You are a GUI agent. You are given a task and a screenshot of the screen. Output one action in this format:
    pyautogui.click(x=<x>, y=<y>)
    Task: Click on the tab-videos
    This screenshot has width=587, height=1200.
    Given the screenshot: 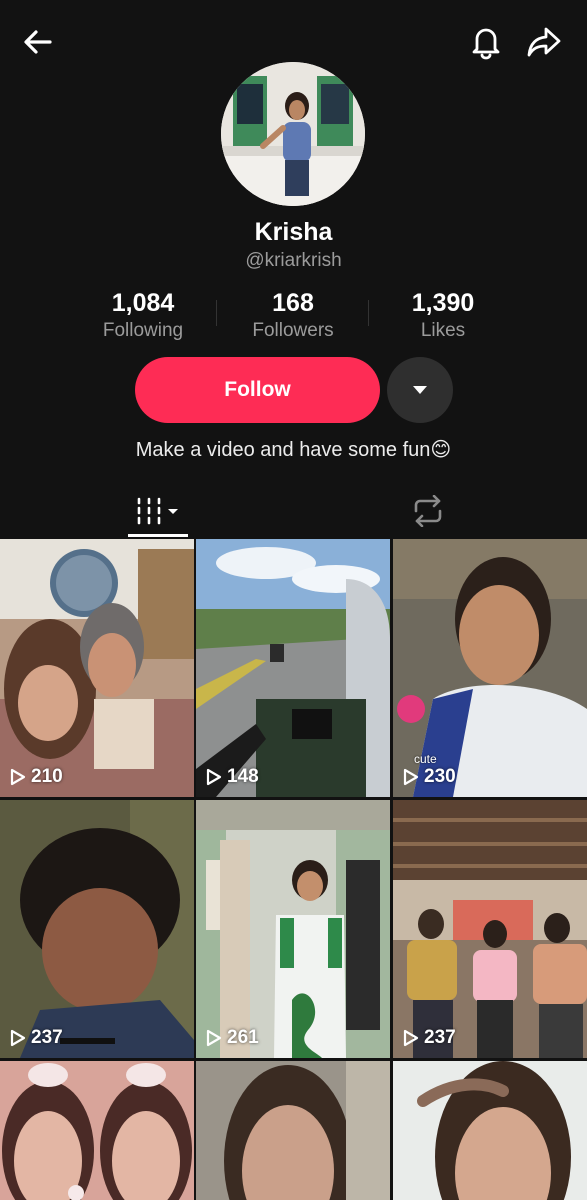 What is the action you would take?
    pyautogui.click(x=158, y=511)
    